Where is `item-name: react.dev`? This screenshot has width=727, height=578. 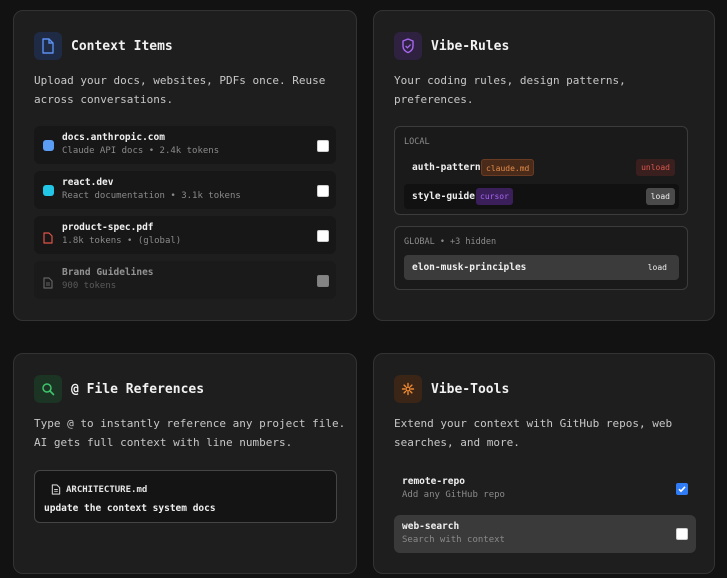 item-name: react.dev is located at coordinates (88, 182).